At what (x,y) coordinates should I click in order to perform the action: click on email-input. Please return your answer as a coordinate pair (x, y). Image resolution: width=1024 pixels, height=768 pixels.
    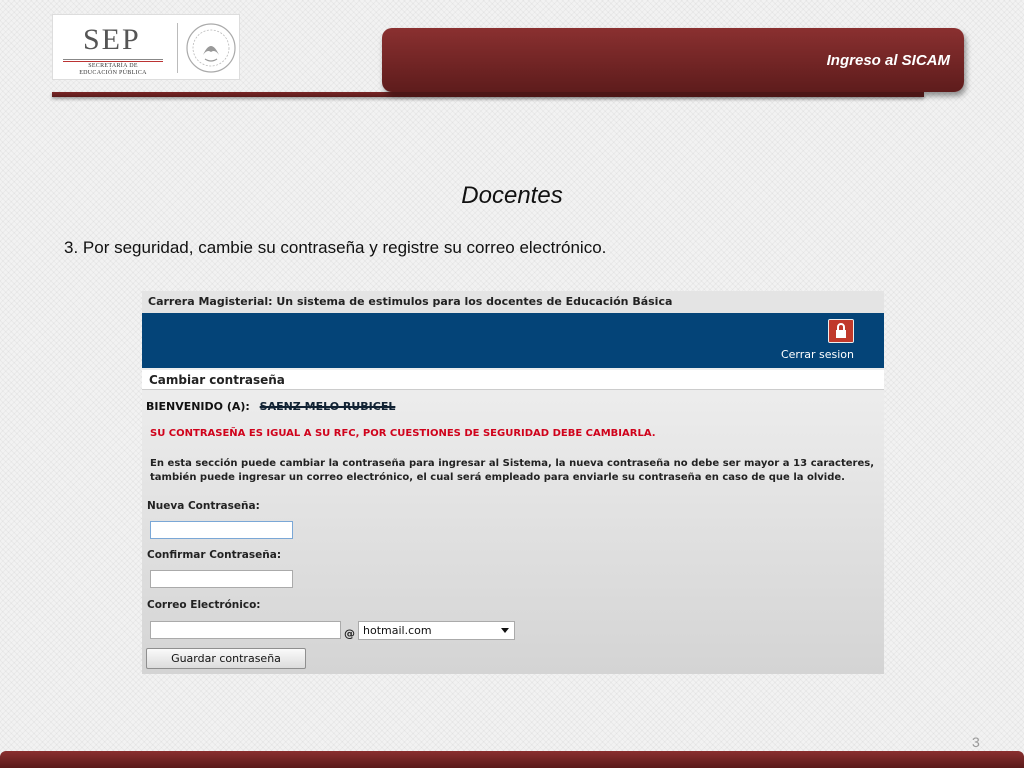
    Looking at the image, I should click on (245, 630).